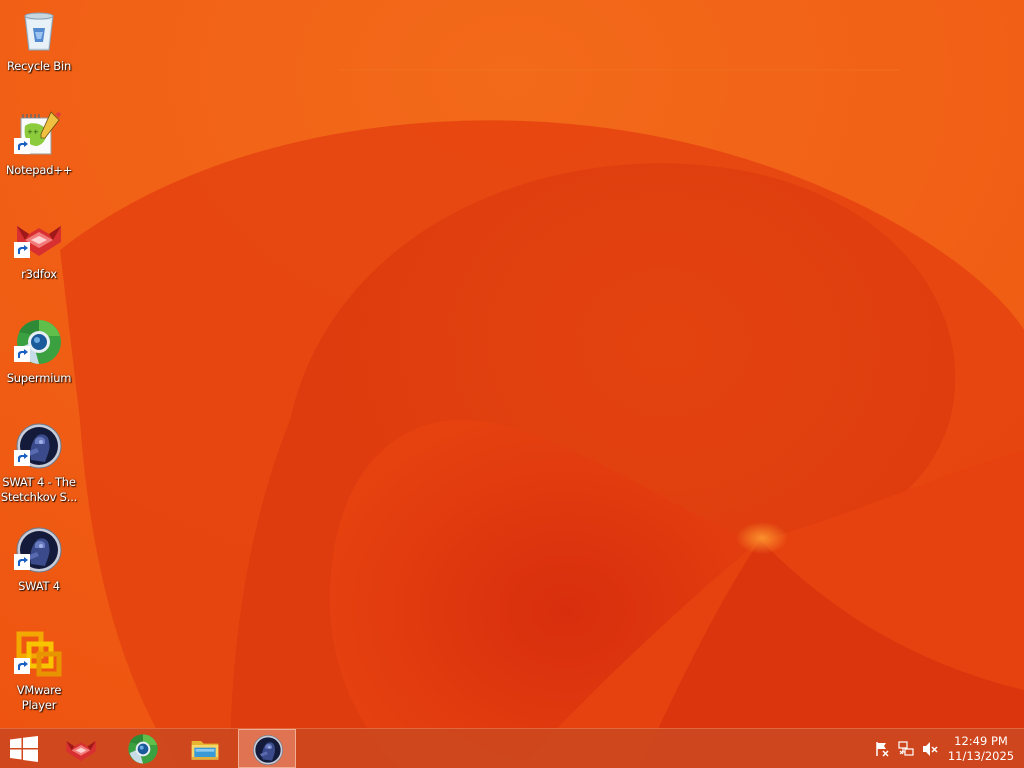 The image size is (1024, 768). What do you see at coordinates (39, 674) in the screenshot?
I see `desktop-icon-vmware-player: VMware Player` at bounding box center [39, 674].